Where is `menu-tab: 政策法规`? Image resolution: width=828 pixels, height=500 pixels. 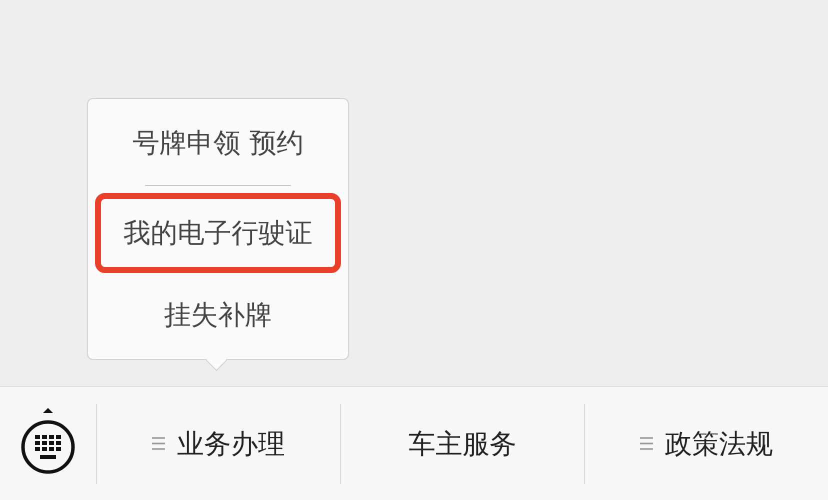
menu-tab: 政策法规 is located at coordinates (706, 444).